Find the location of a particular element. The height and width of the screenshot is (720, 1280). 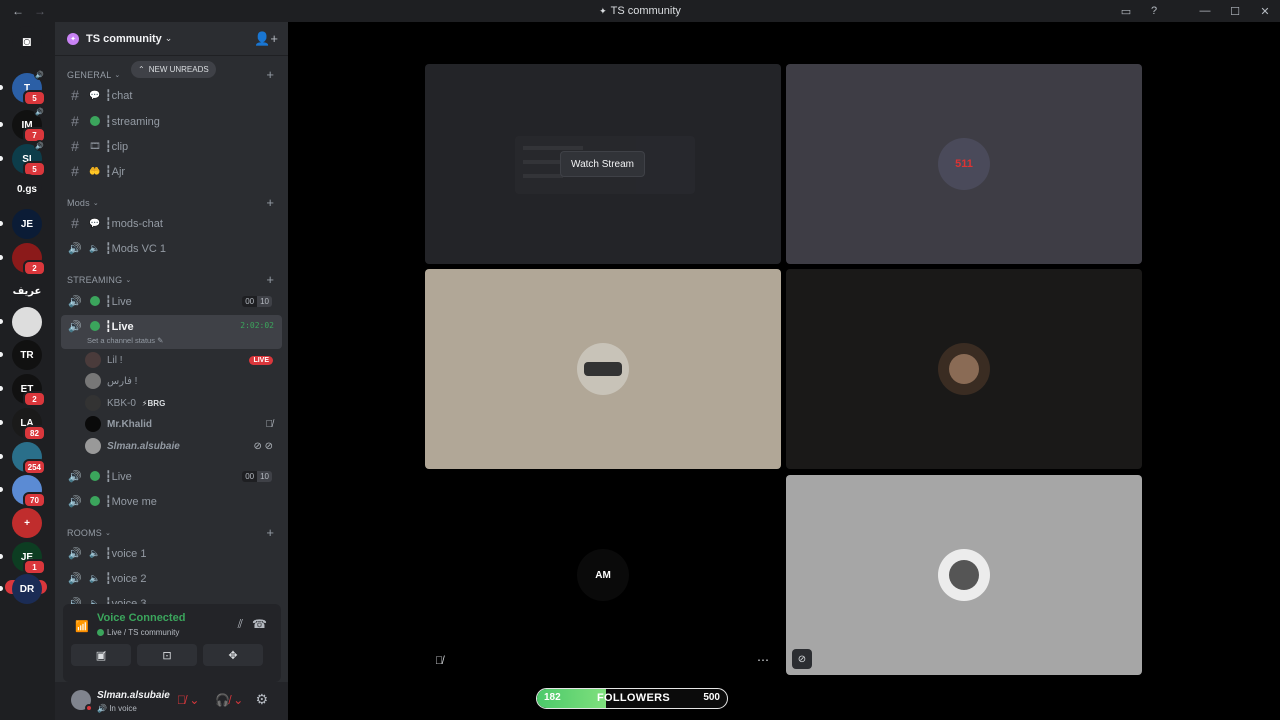

voice-connected-subtitle: Live / TS community is located at coordinates (138, 632).